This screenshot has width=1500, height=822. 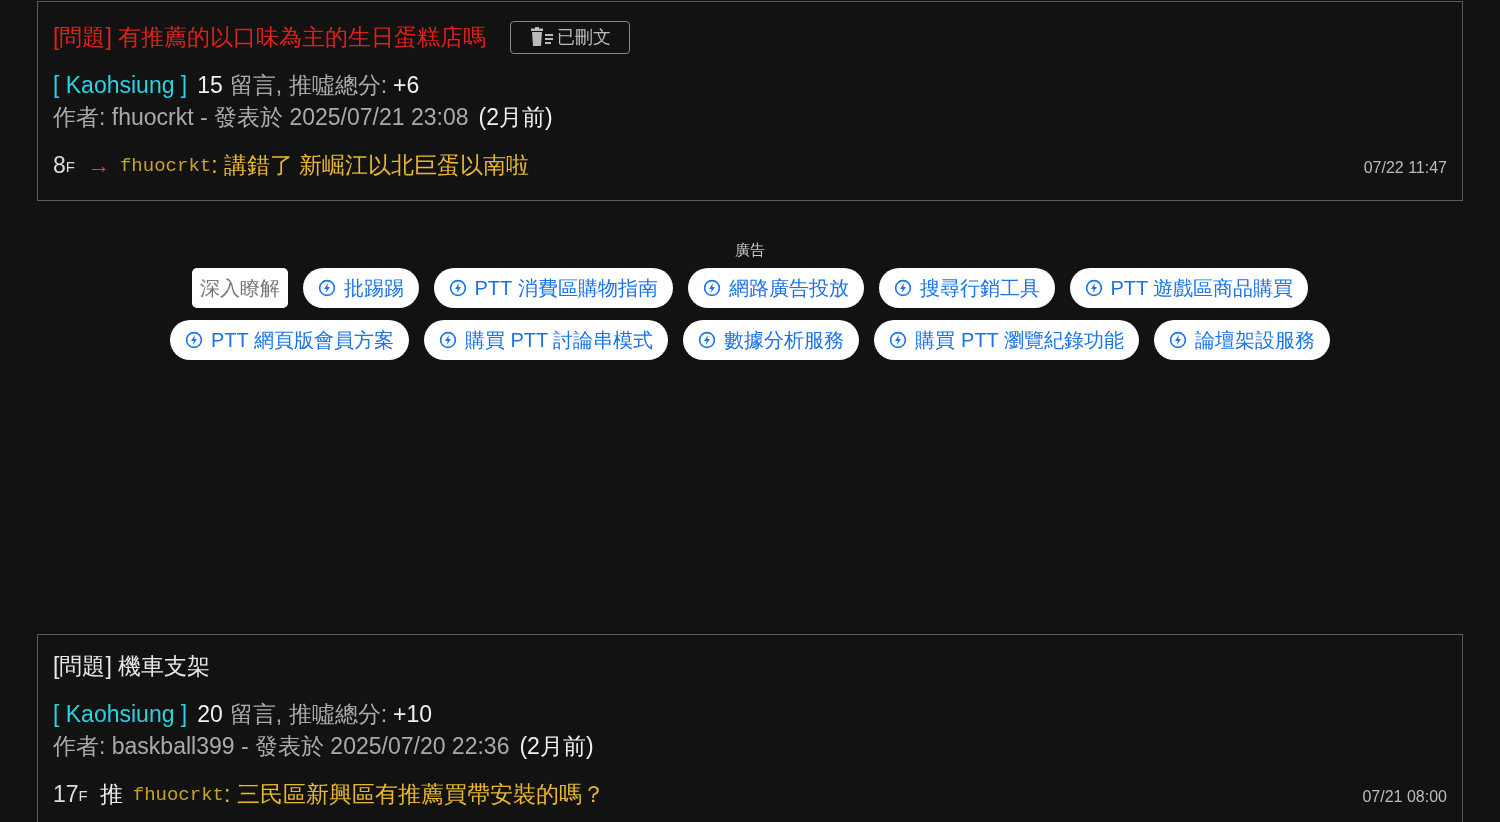 What do you see at coordinates (546, 339) in the screenshot?
I see `ad-chip: 購買 PTT 討論串模式` at bounding box center [546, 339].